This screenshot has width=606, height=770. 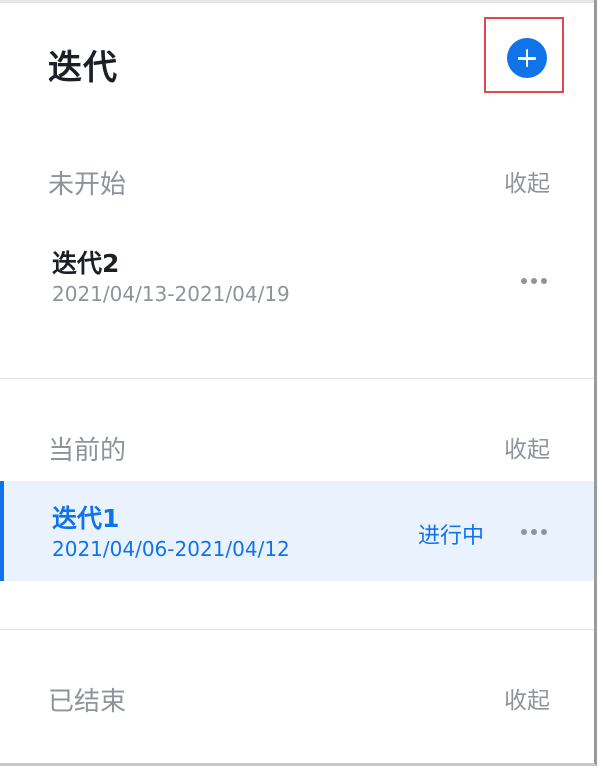 What do you see at coordinates (450, 536) in the screenshot?
I see `status-badge: 进行中` at bounding box center [450, 536].